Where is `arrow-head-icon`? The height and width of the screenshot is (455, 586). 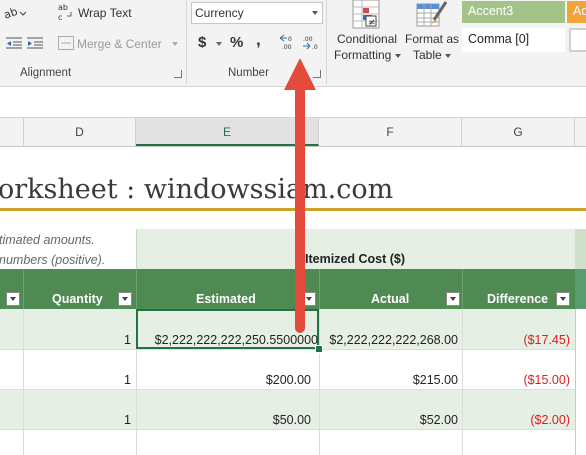 arrow-head-icon is located at coordinates (300, 74).